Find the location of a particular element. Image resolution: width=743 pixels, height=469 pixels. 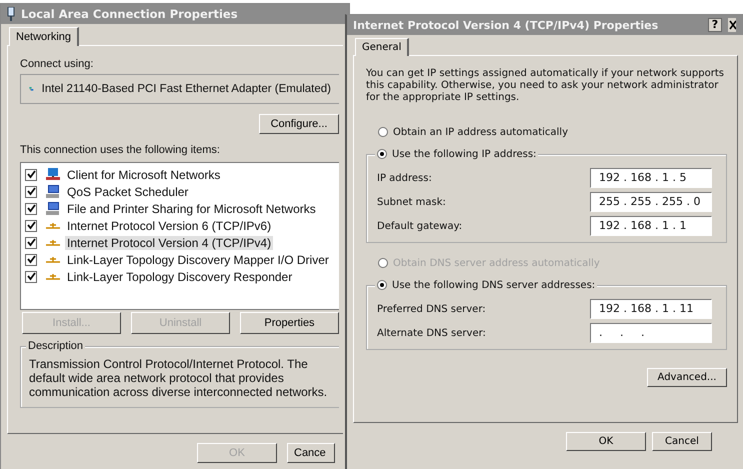

list-item: File and Printer Sharing for Microsoft Networks is located at coordinates (191, 209).